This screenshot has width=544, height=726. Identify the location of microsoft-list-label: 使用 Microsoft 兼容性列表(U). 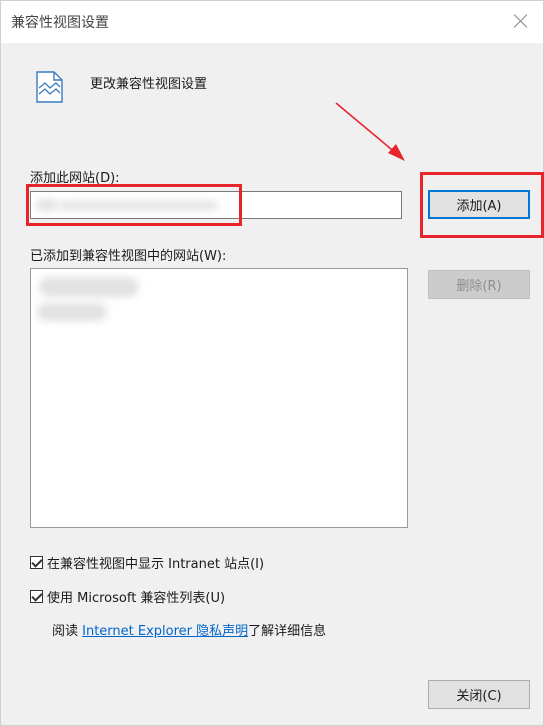
(136, 598).